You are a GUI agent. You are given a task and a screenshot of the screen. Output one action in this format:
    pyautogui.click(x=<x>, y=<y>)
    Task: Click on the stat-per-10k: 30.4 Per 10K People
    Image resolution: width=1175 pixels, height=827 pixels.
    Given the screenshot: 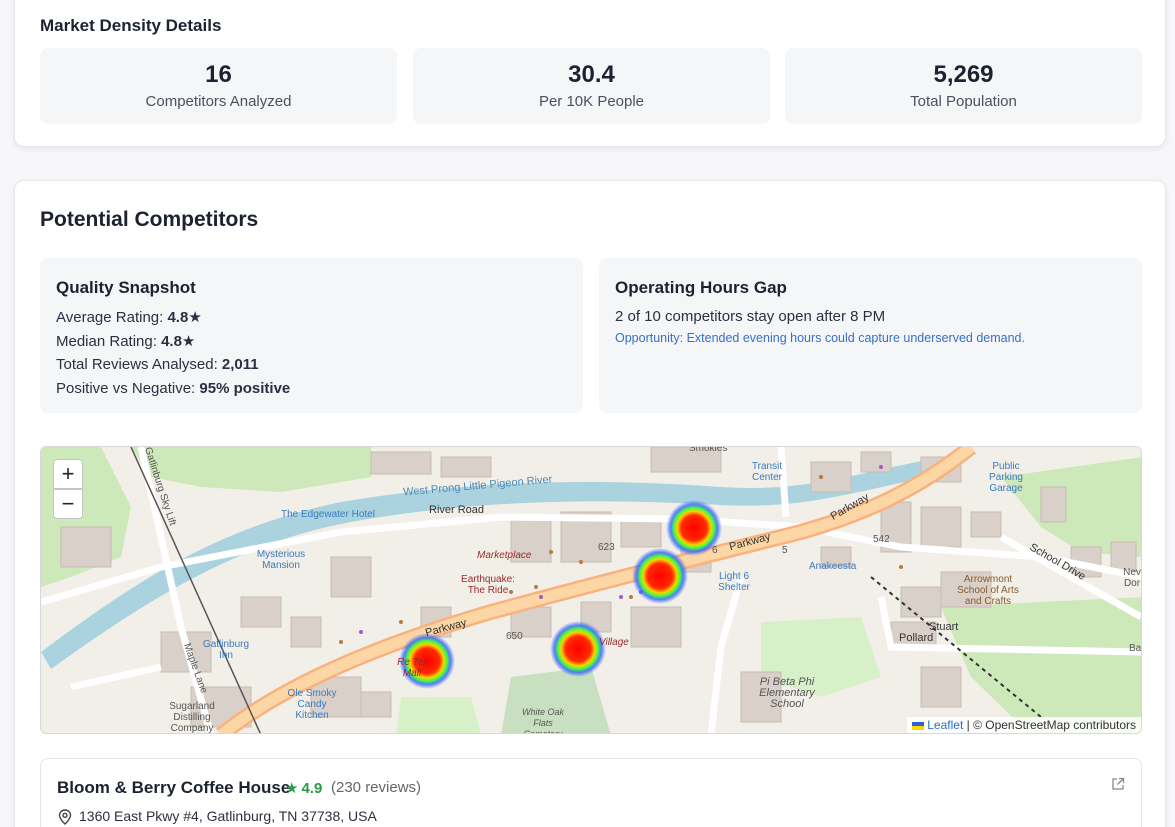 What is the action you would take?
    pyautogui.click(x=591, y=86)
    